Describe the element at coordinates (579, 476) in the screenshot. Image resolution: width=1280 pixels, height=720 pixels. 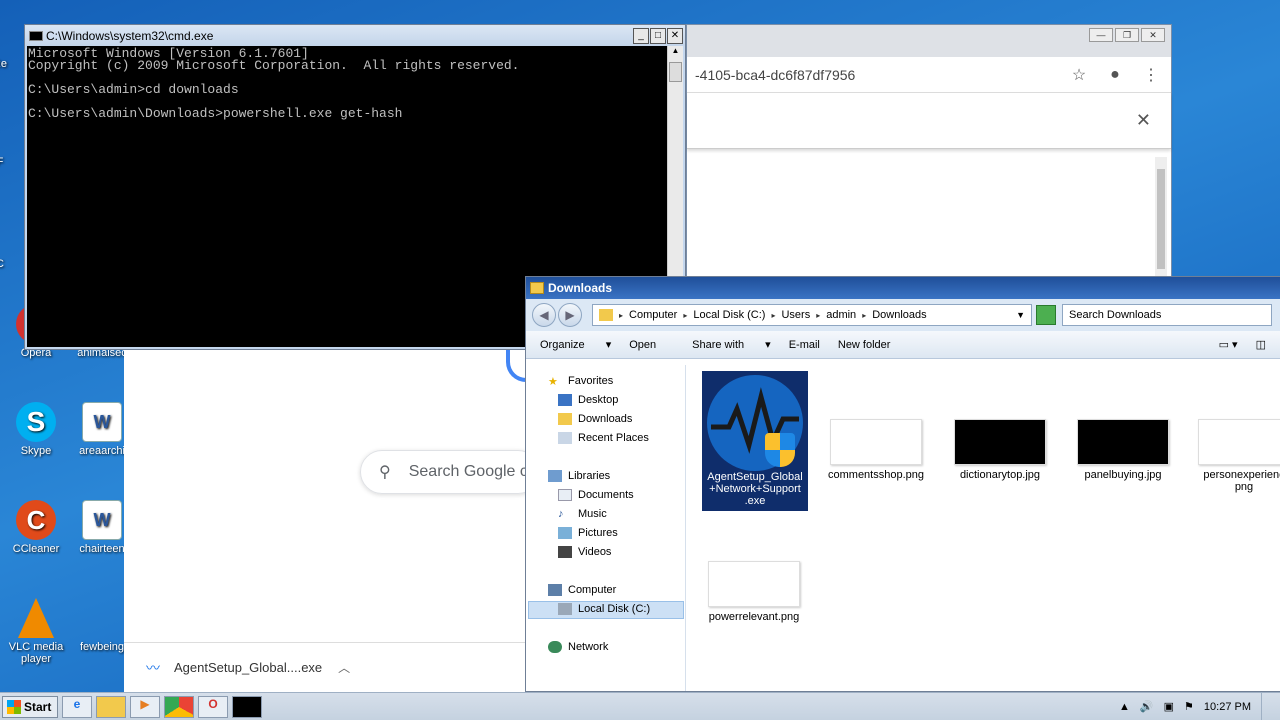
I see `nav-libraries: Libraries` at that location.